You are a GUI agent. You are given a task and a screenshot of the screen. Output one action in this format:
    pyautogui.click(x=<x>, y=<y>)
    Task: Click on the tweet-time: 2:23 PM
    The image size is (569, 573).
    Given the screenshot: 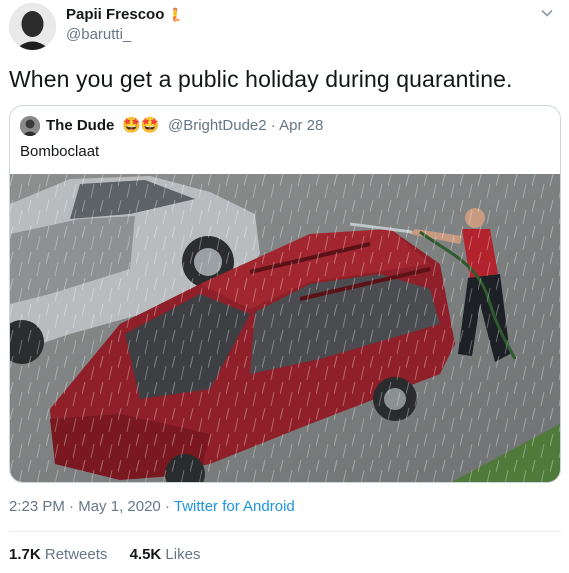 What is the action you would take?
    pyautogui.click(x=37, y=506)
    